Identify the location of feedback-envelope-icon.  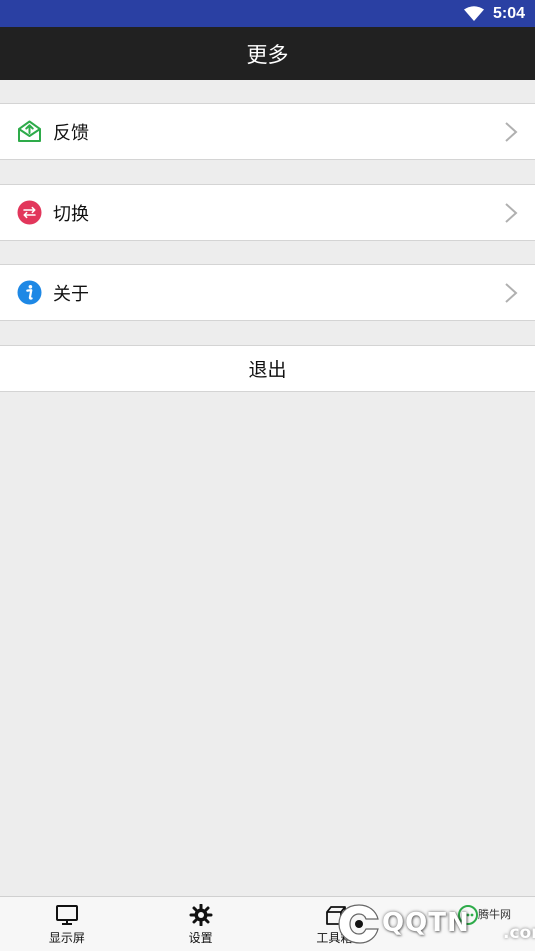
(29, 131).